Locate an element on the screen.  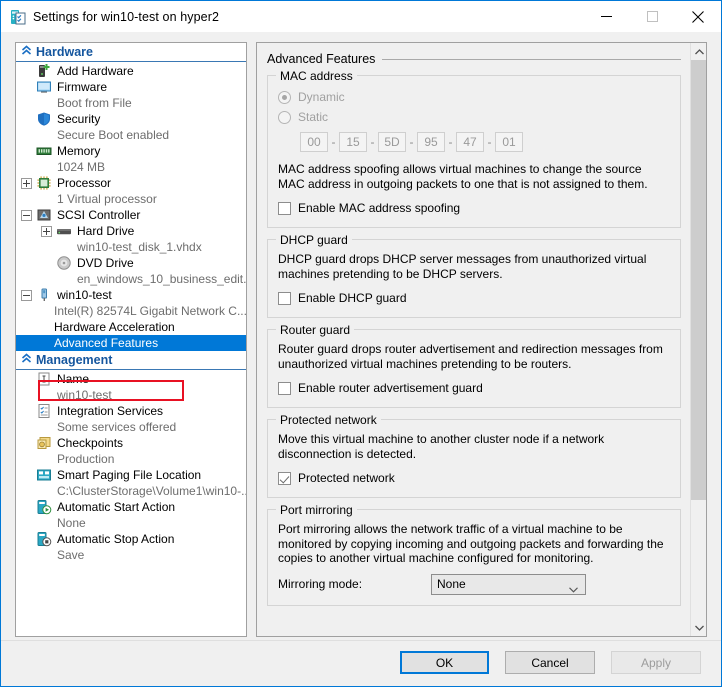
cancel-button: Cancel is located at coordinates (550, 662).